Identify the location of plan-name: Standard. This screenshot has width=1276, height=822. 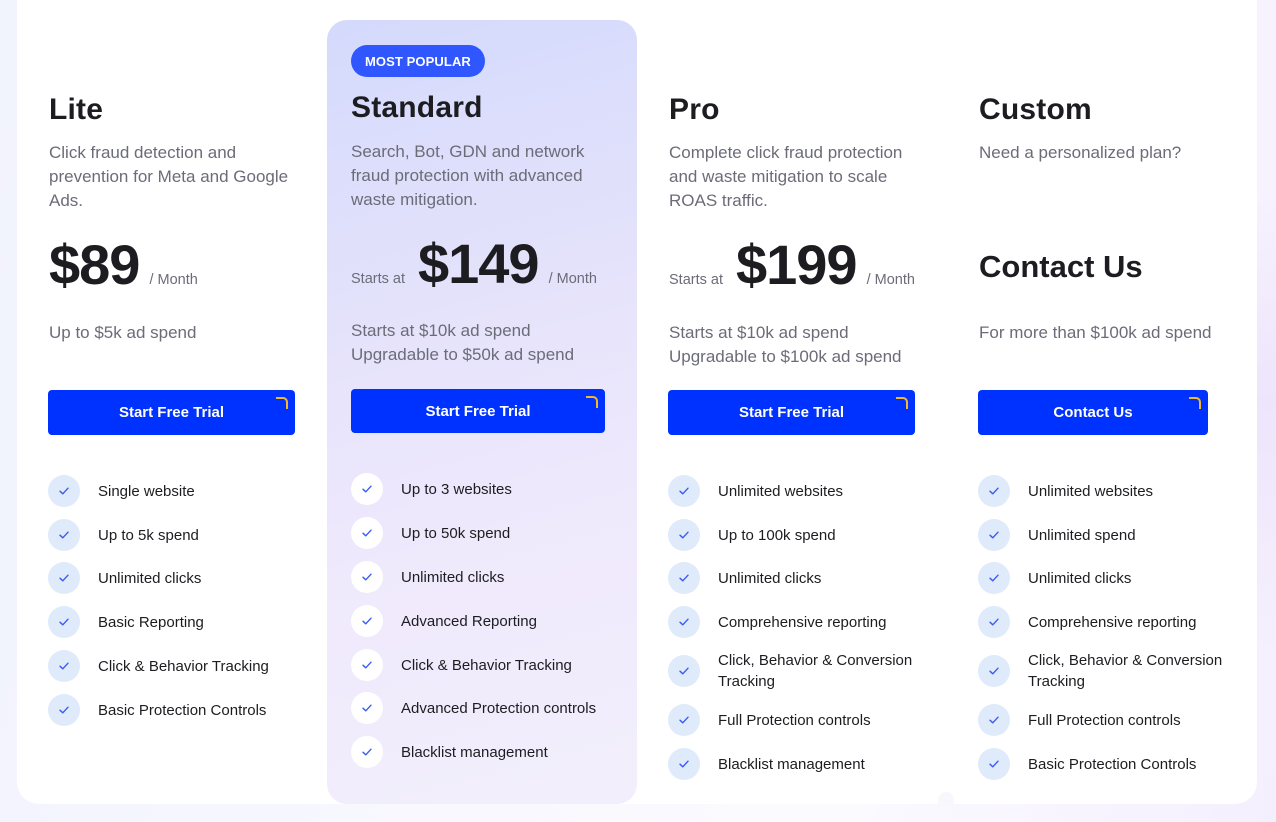
(417, 107).